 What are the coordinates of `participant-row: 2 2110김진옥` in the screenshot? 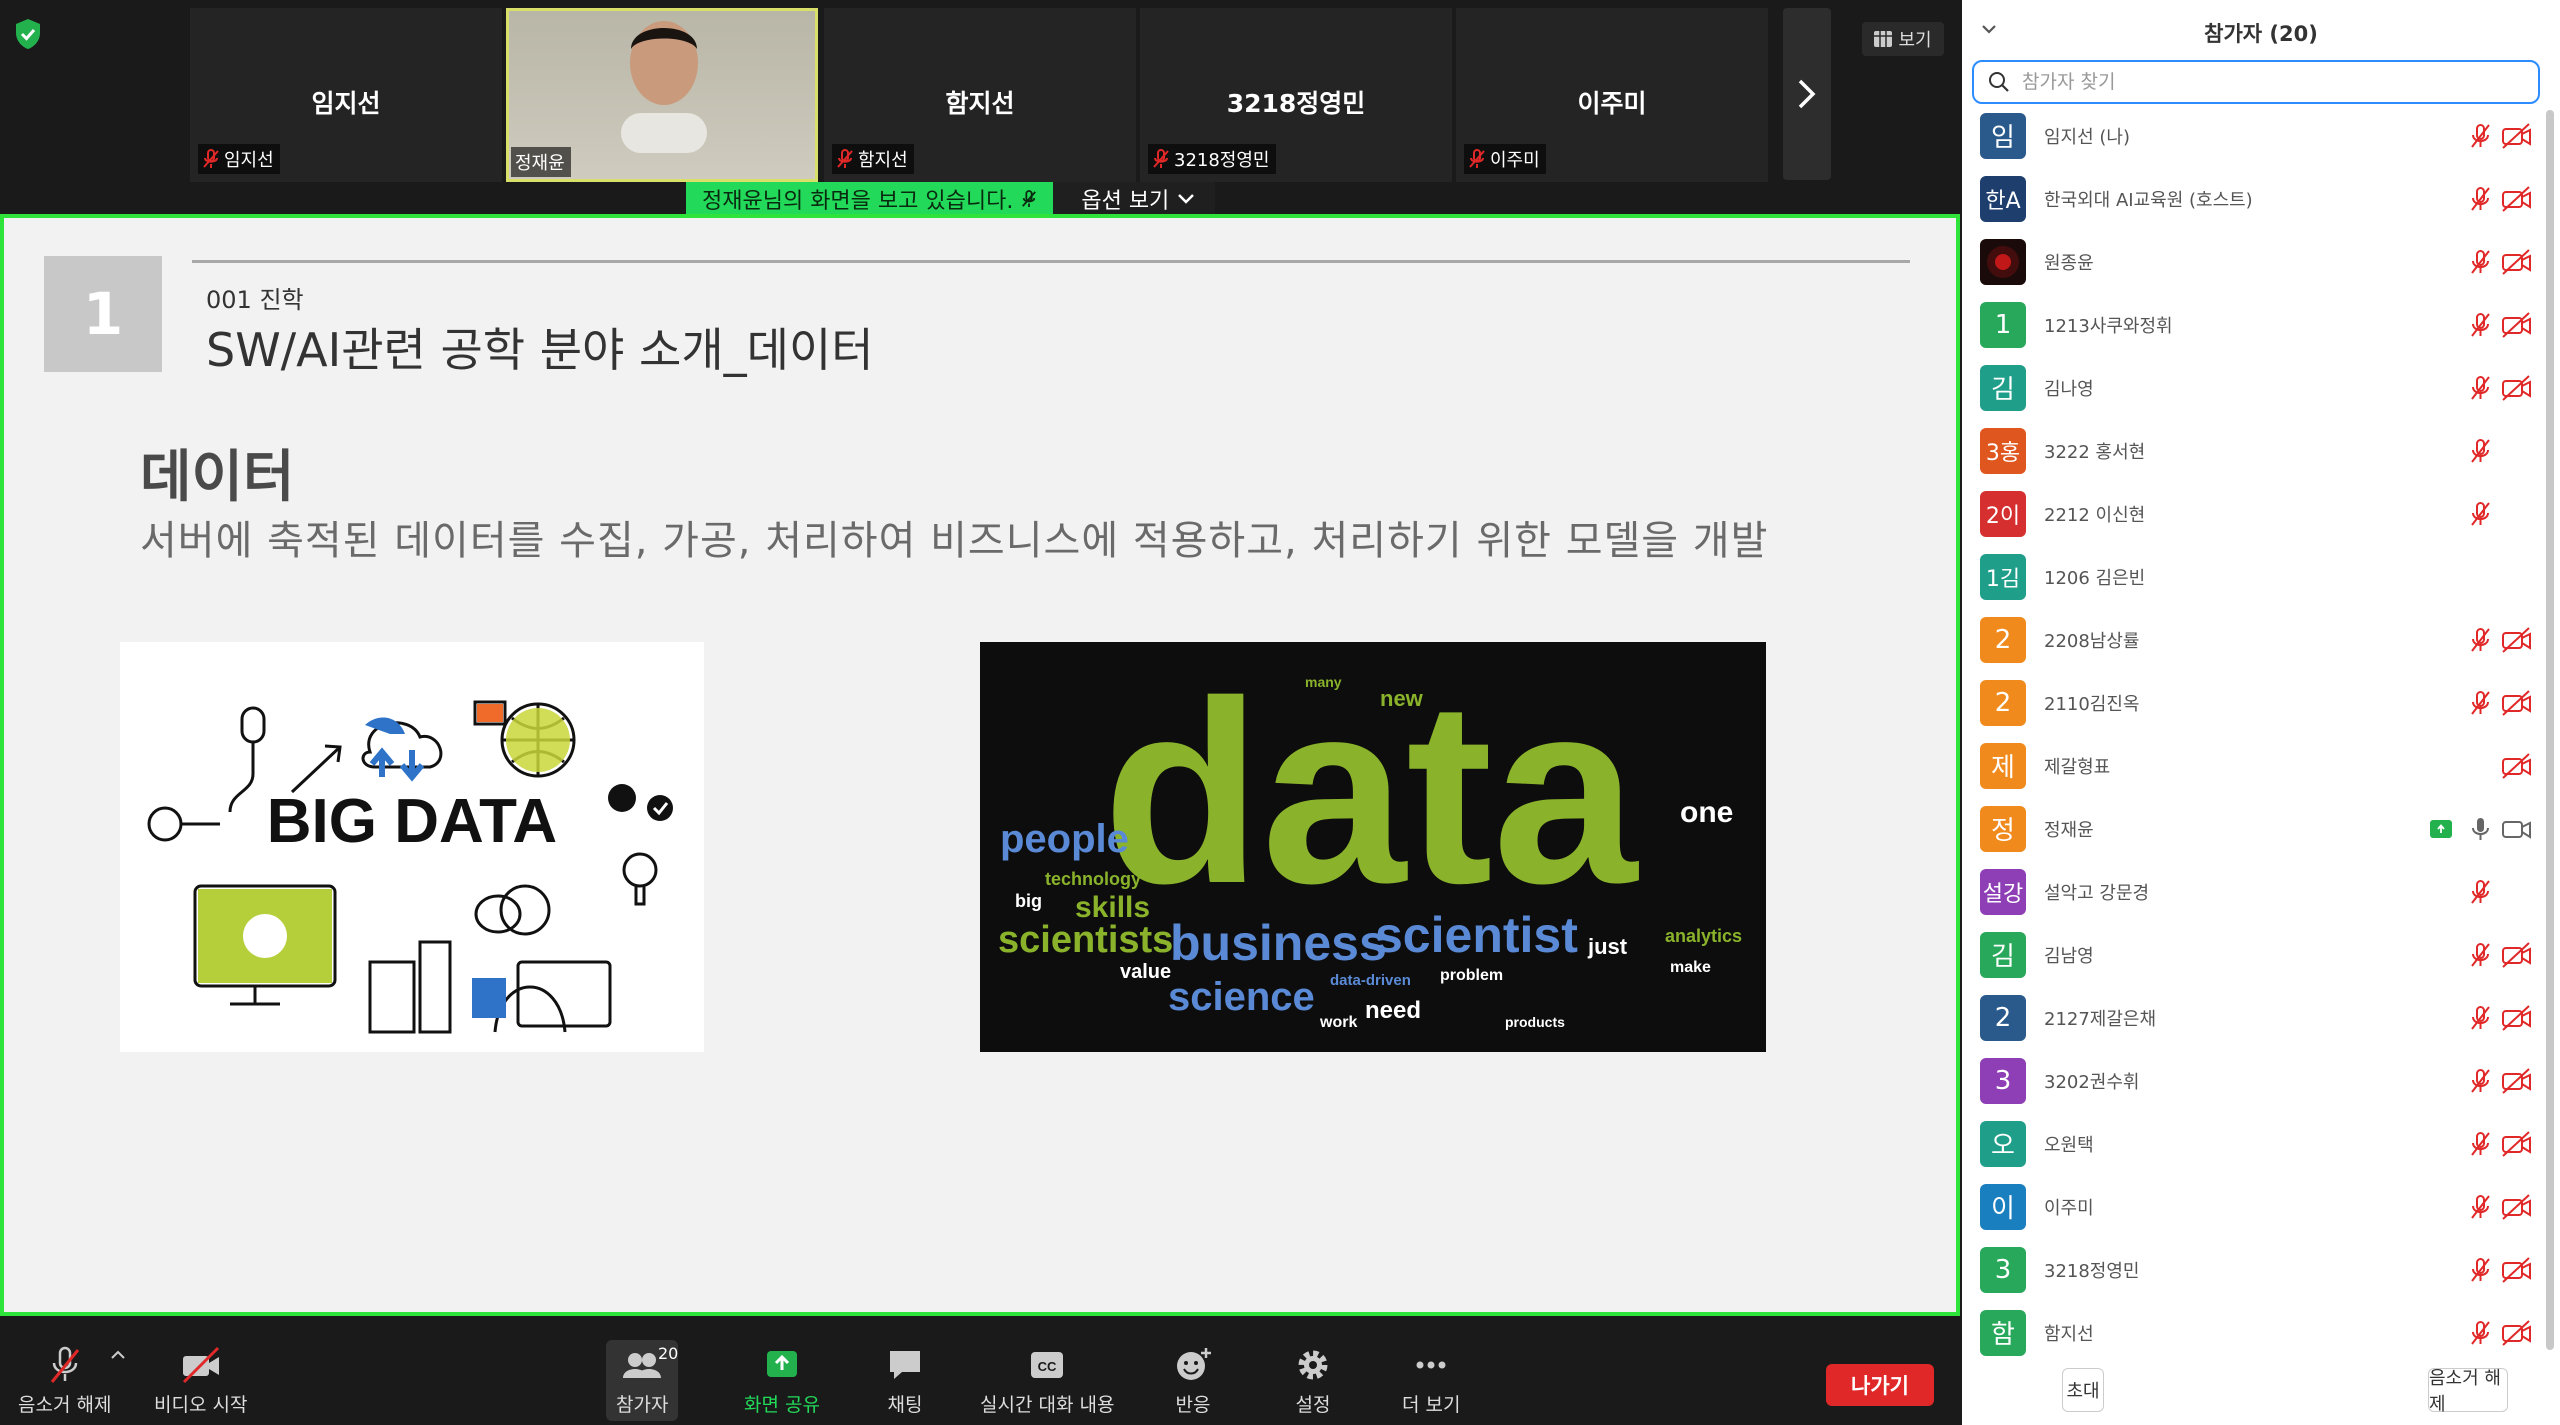 It's located at (2257, 702).